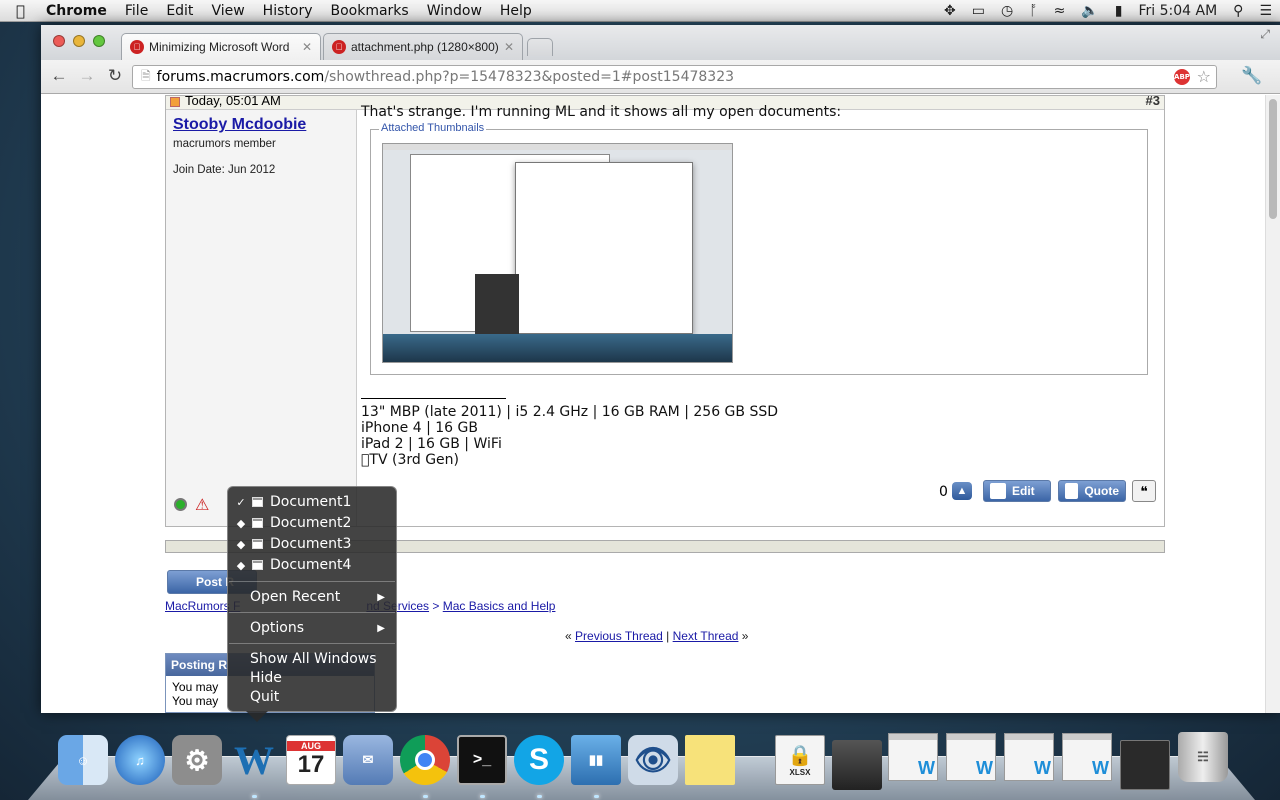 This screenshot has width=1280, height=800. Describe the element at coordinates (227, 11) in the screenshot. I see `menu-view: View` at that location.